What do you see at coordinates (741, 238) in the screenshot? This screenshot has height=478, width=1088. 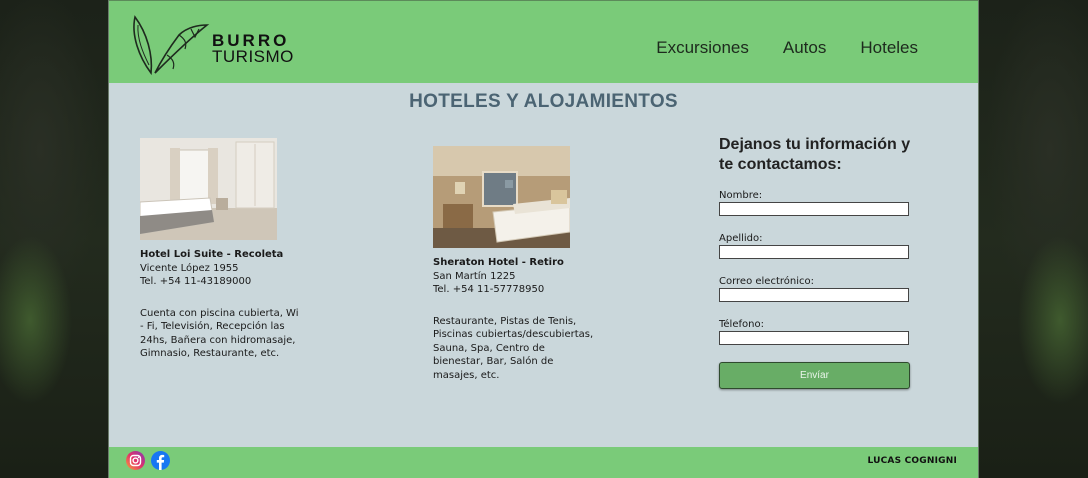 I see `apellido-label: Apellido:` at bounding box center [741, 238].